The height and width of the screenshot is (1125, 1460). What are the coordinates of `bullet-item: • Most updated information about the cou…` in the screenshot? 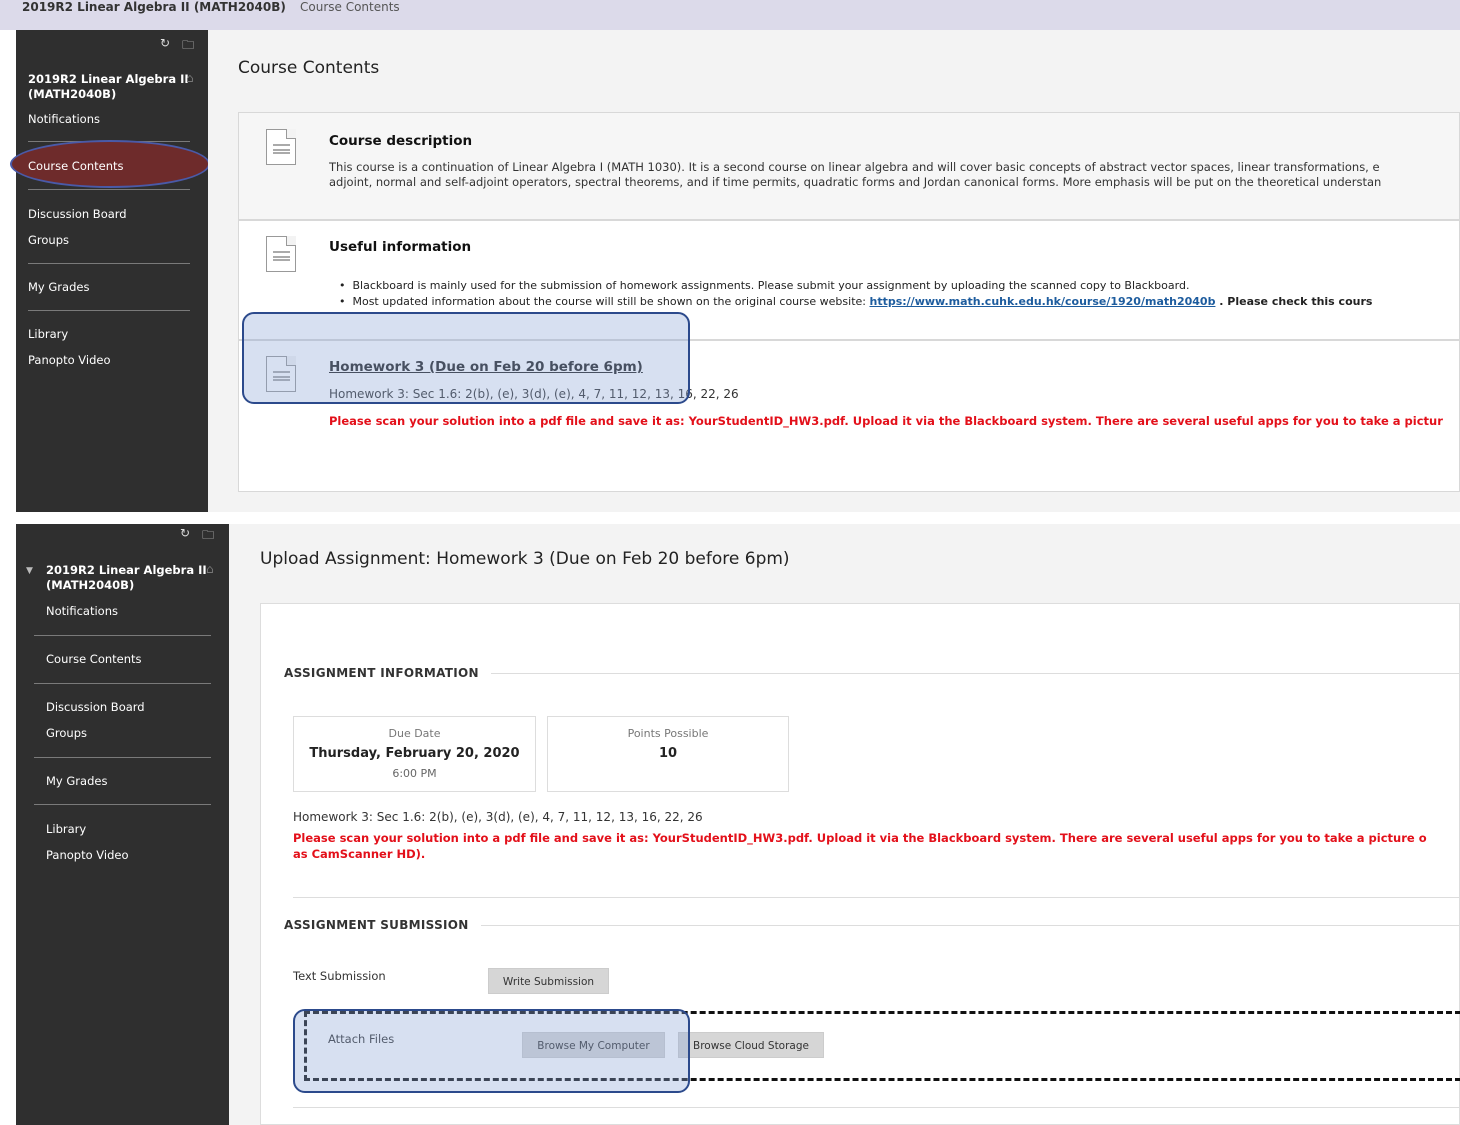 It's located at (856, 301).